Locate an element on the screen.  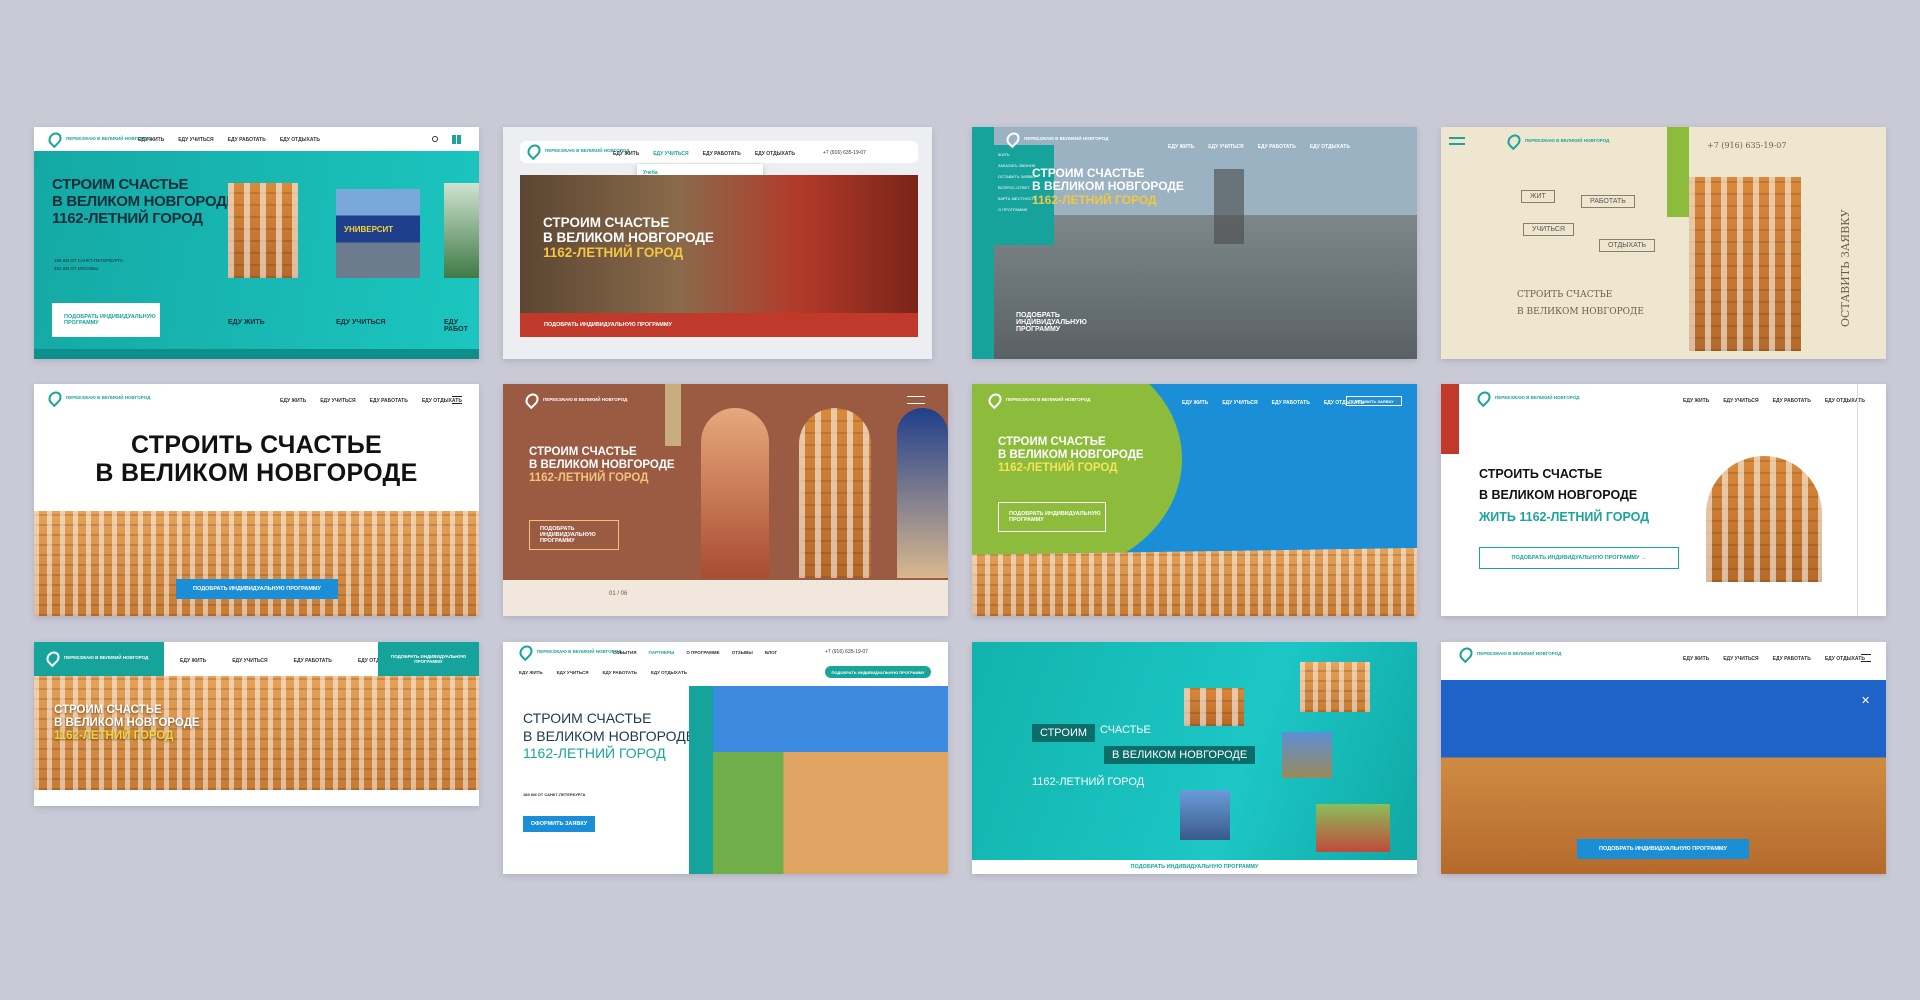
apply-button: ОФОРМИТЬ ЗАЯВКУ is located at coordinates (559, 824).